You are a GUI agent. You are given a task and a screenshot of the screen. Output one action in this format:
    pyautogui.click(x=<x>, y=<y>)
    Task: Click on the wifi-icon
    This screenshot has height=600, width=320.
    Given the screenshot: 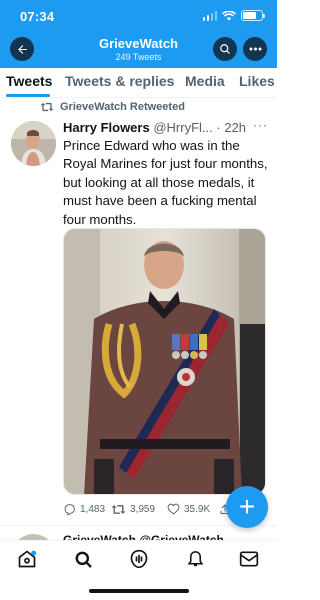 What is the action you would take?
    pyautogui.click(x=229, y=15)
    